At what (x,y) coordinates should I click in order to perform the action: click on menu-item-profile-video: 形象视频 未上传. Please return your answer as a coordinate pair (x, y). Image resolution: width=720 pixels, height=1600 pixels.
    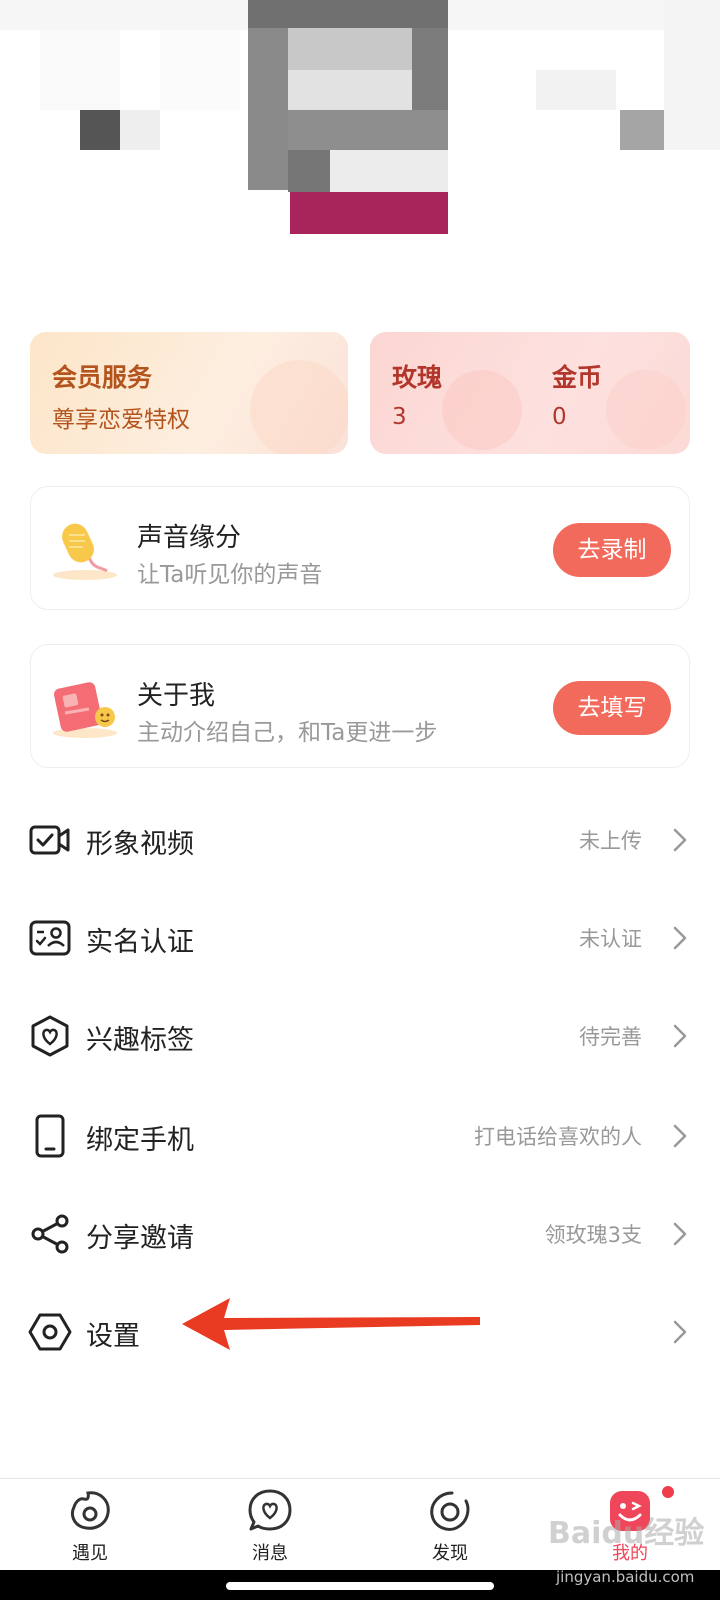
    Looking at the image, I should click on (360, 840).